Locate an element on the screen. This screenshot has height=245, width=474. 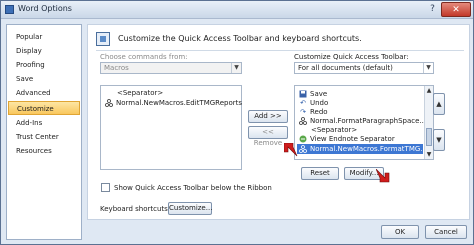
word-app-icon is located at coordinates (9, 9).